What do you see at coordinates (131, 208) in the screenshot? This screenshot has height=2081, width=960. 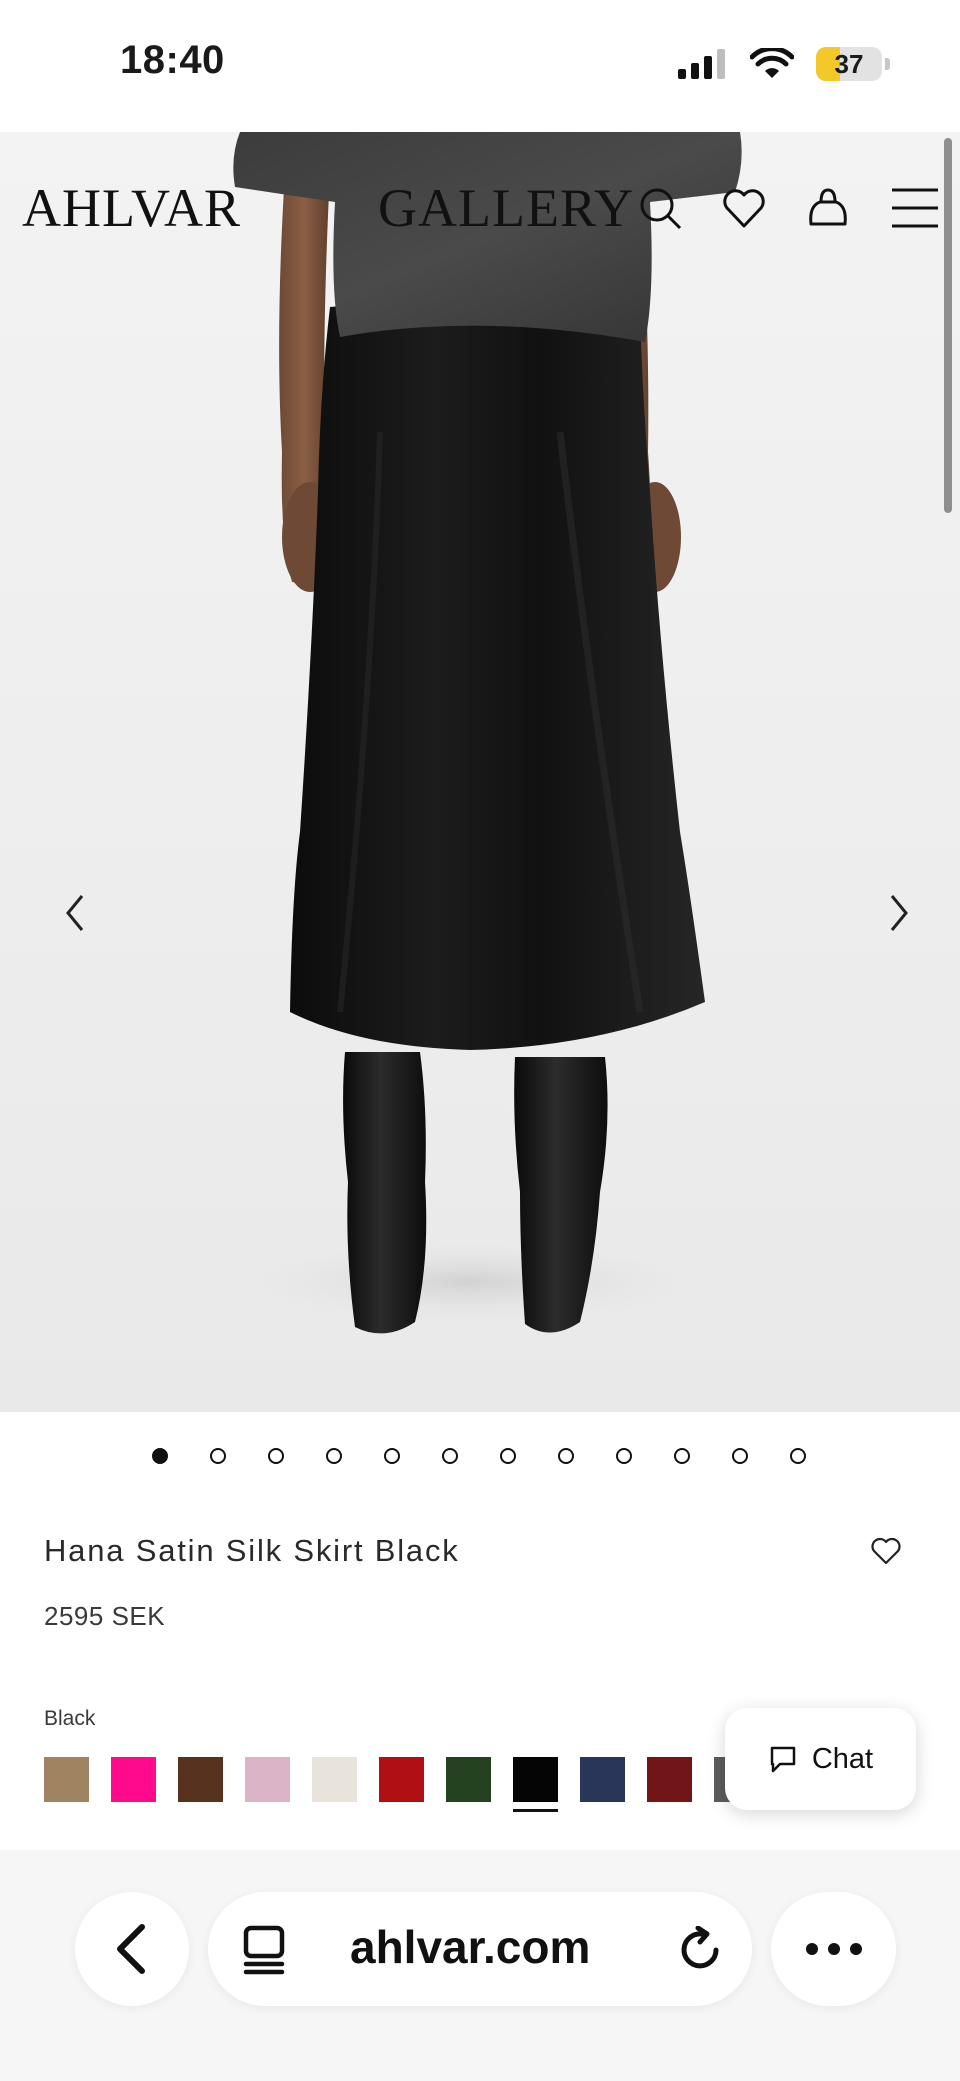 I see `site-logo: AHLVAR` at bounding box center [131, 208].